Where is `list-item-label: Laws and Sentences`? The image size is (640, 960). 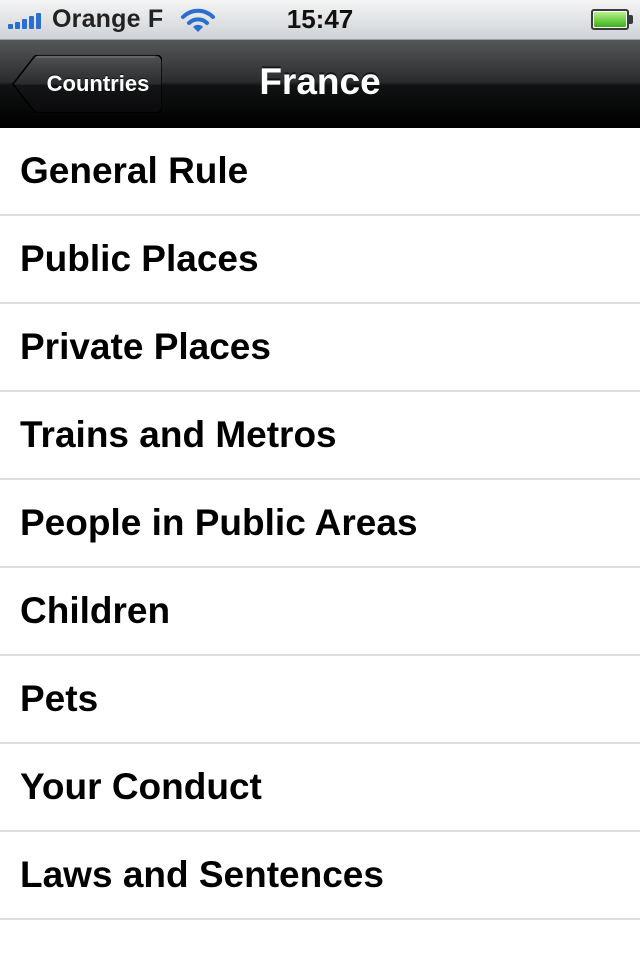 list-item-label: Laws and Sentences is located at coordinates (202, 874).